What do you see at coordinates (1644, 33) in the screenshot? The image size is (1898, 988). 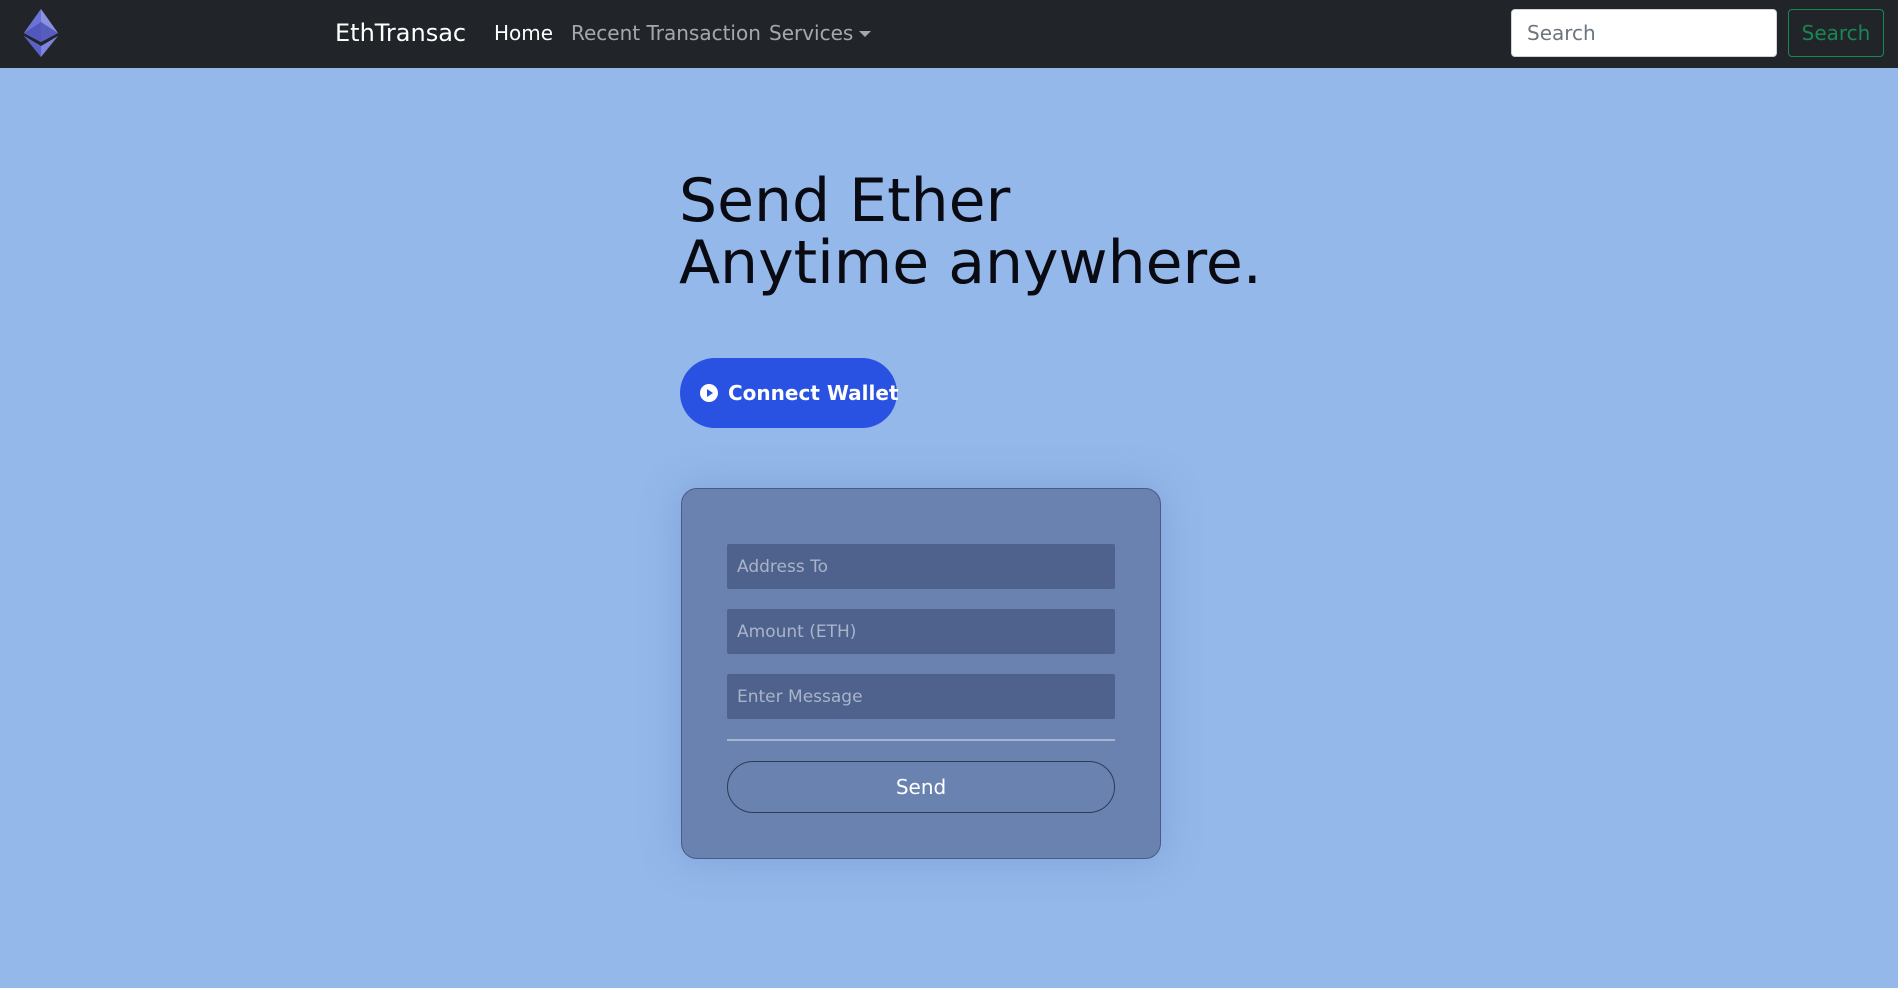 I see `search-input` at bounding box center [1644, 33].